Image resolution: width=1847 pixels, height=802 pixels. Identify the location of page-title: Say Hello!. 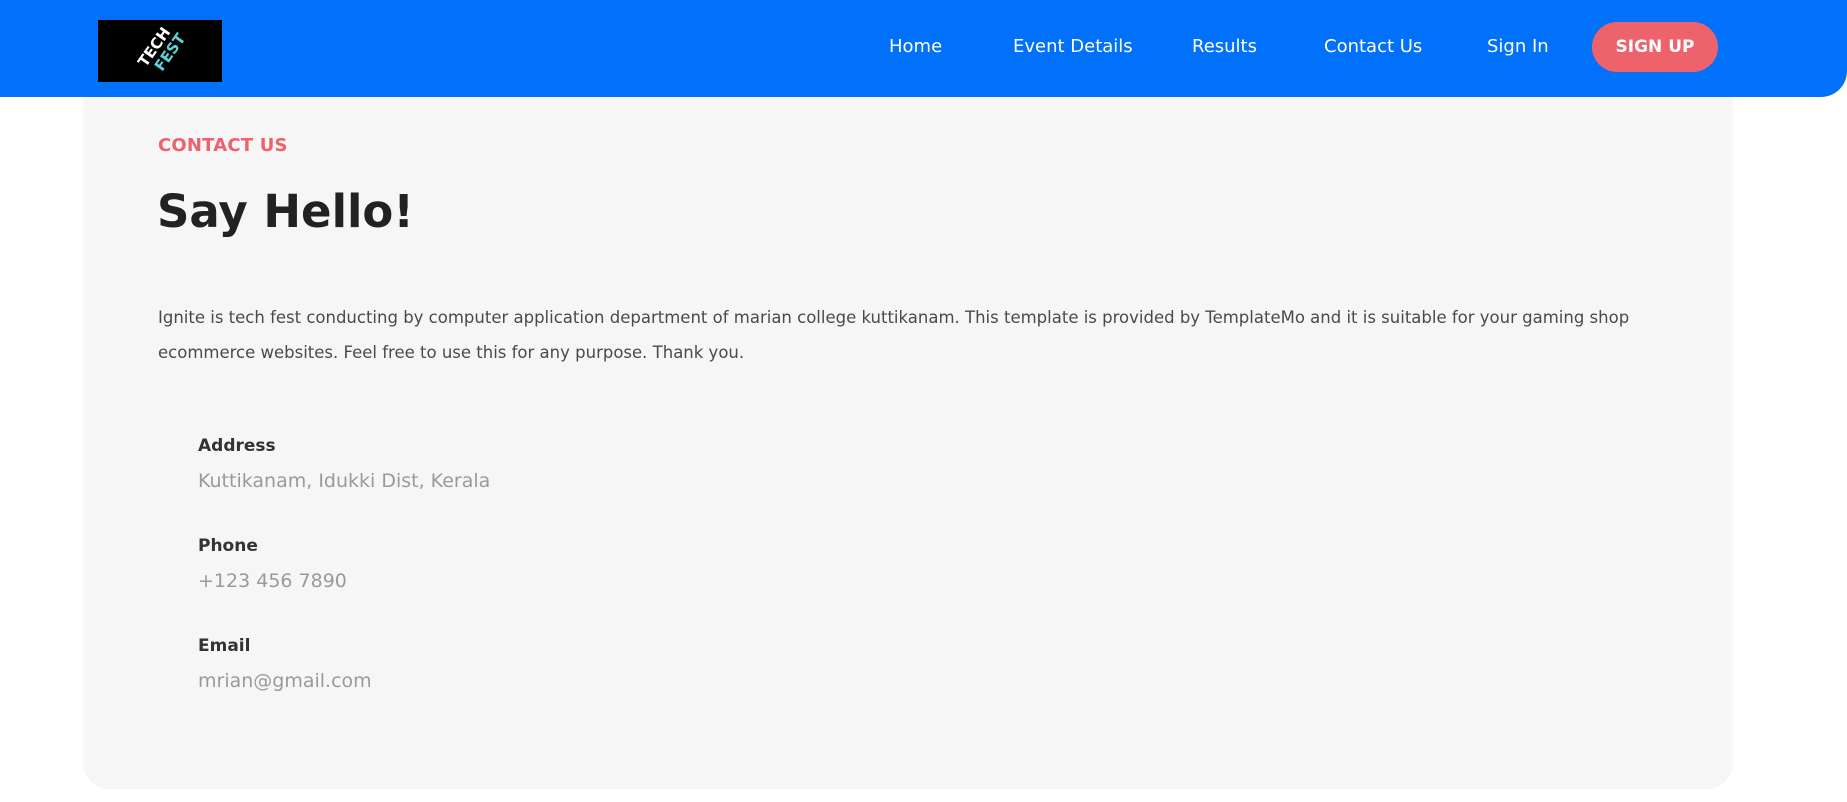
(285, 211).